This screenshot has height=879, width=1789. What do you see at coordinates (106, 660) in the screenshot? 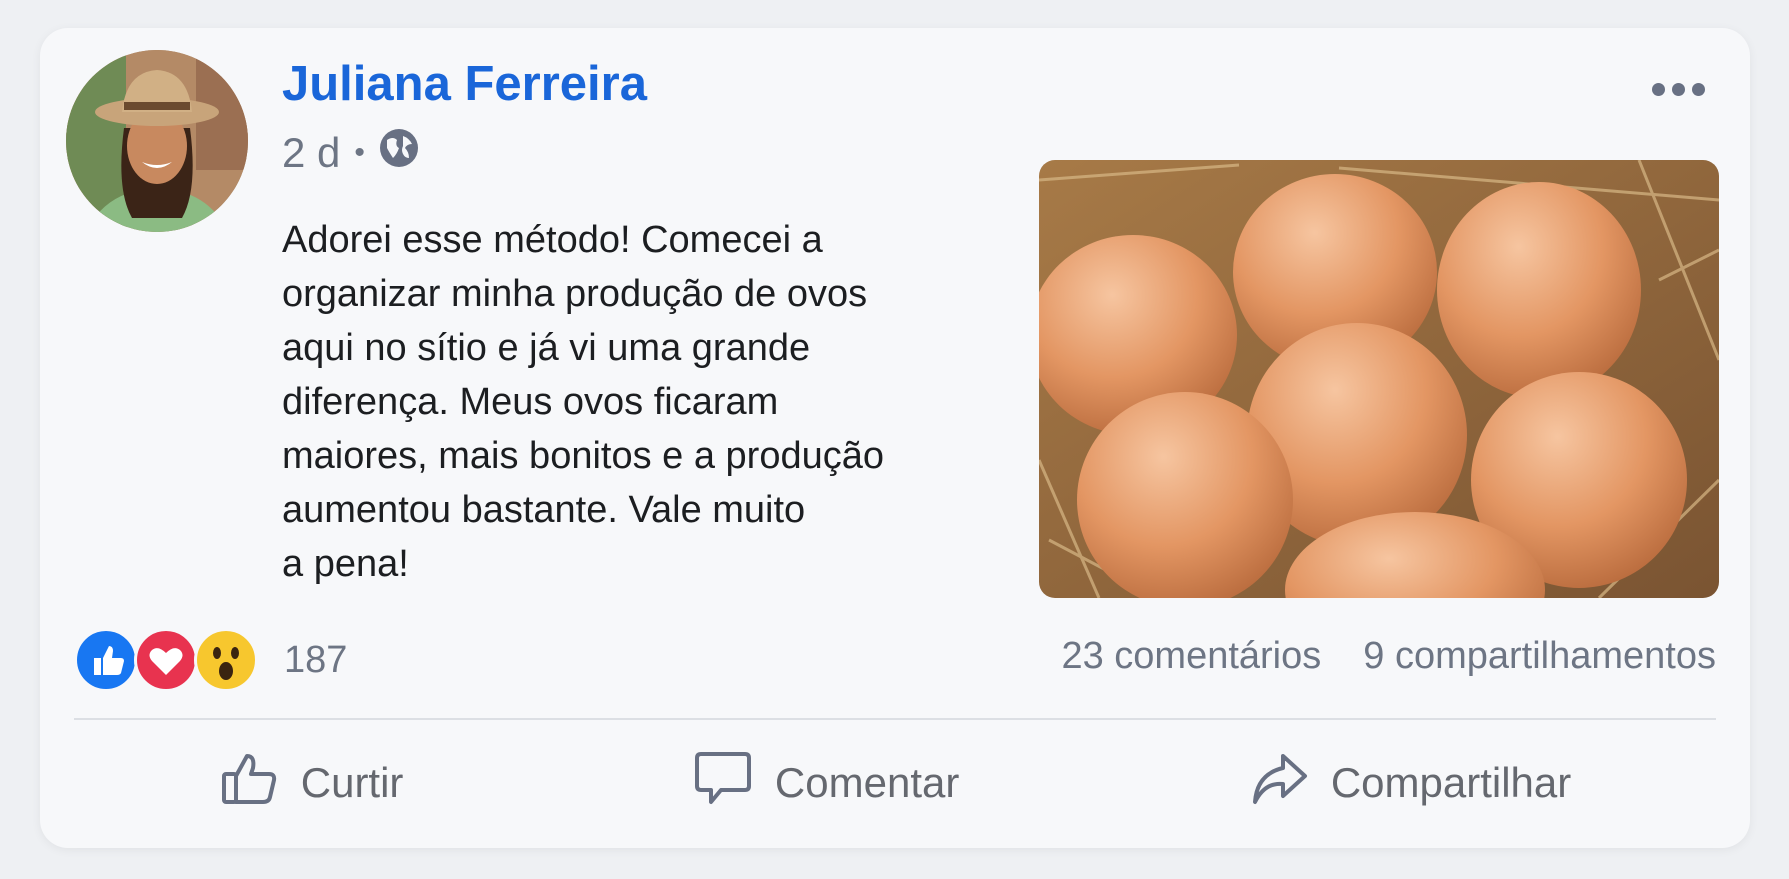
I see `like-icon` at bounding box center [106, 660].